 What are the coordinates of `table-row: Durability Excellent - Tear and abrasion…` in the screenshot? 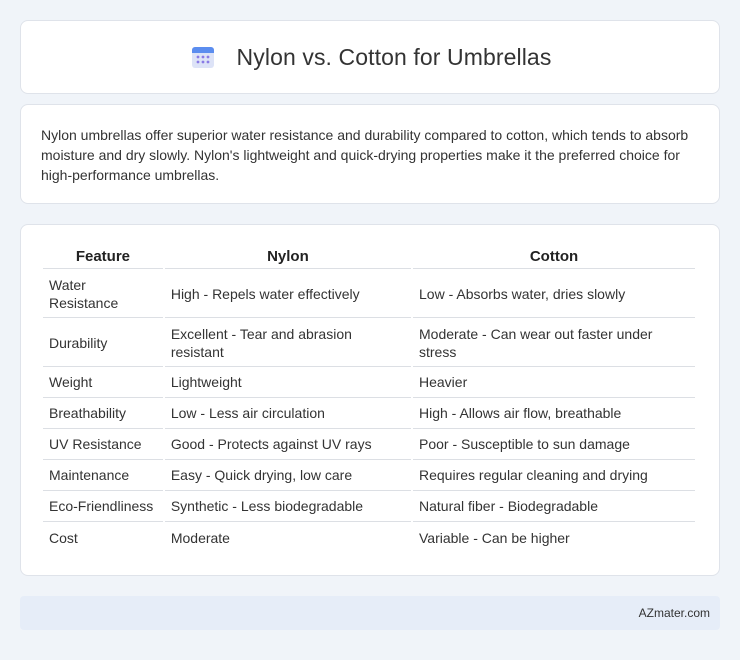 It's located at (369, 342).